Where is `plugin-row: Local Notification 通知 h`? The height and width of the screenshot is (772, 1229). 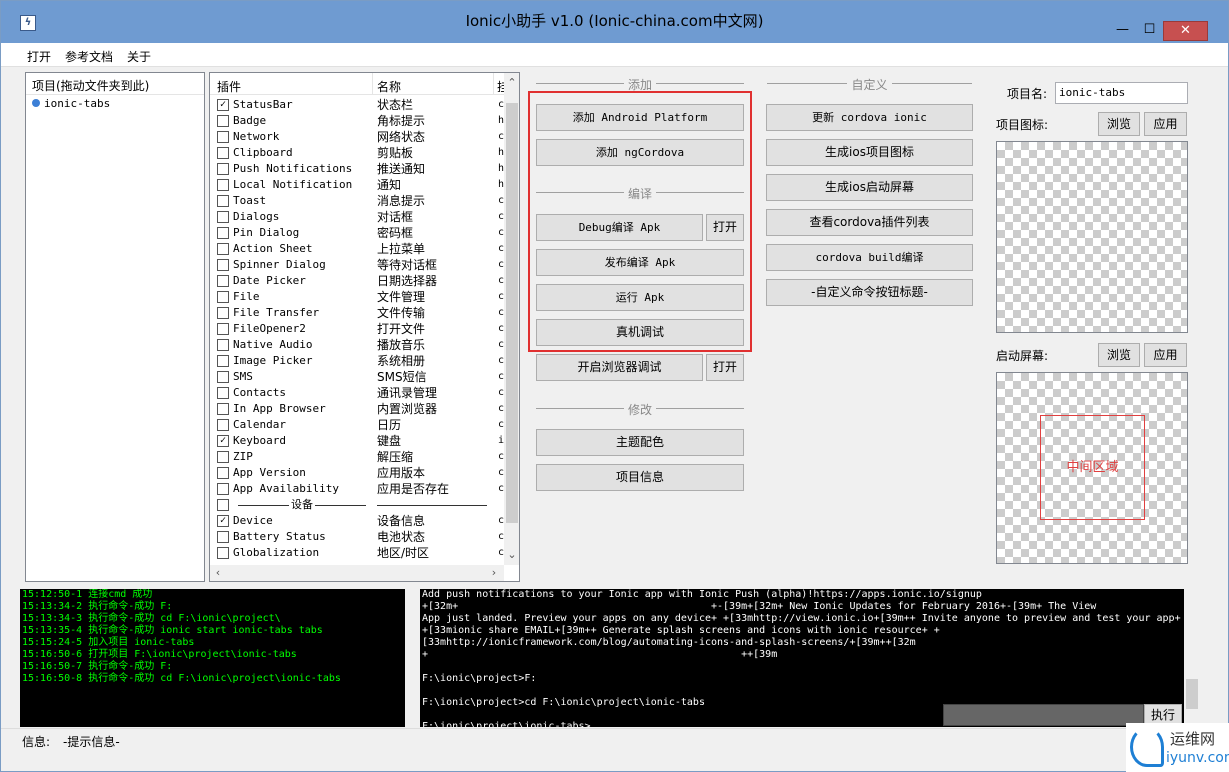
plugin-row: Local Notification 通知 h is located at coordinates (357, 185).